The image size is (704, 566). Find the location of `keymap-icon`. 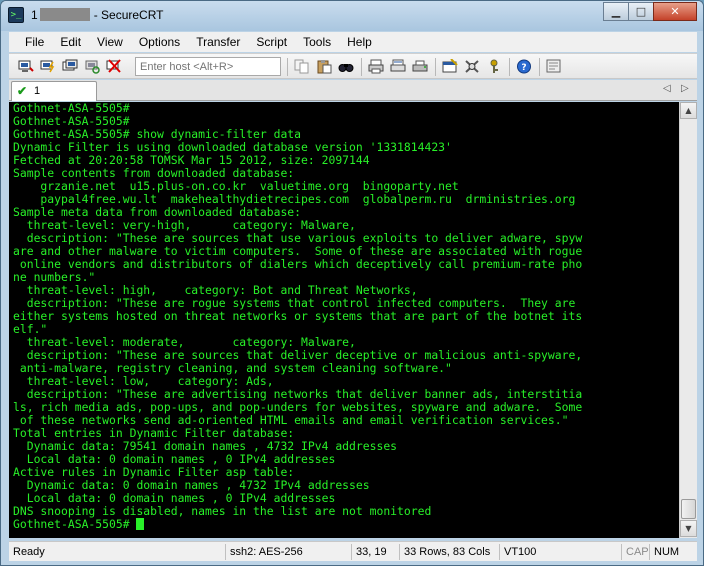

keymap-icon is located at coordinates (494, 66).